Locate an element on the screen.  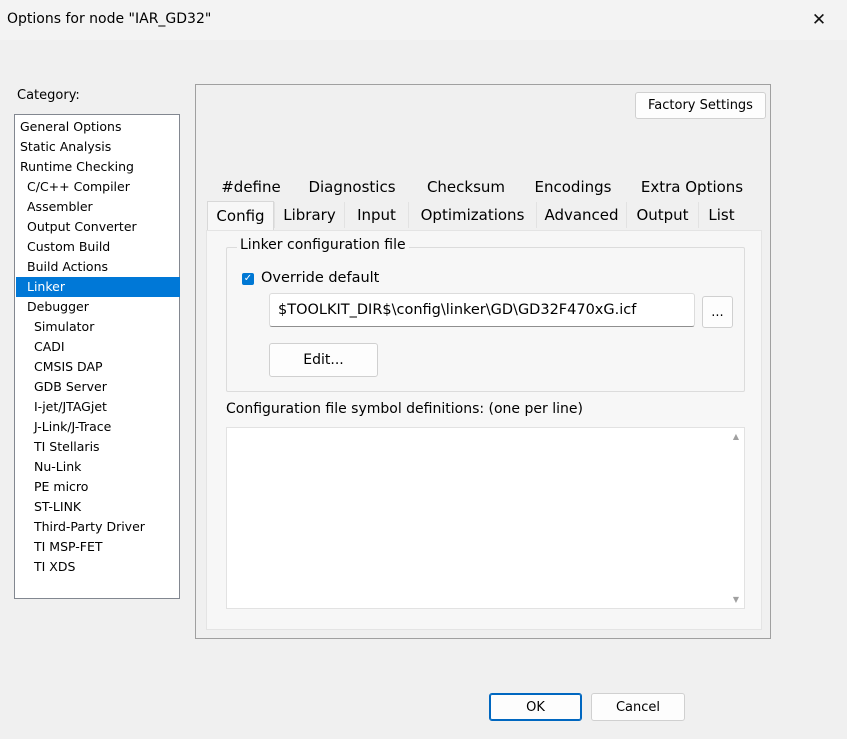
tab-output: Output is located at coordinates (662, 215).